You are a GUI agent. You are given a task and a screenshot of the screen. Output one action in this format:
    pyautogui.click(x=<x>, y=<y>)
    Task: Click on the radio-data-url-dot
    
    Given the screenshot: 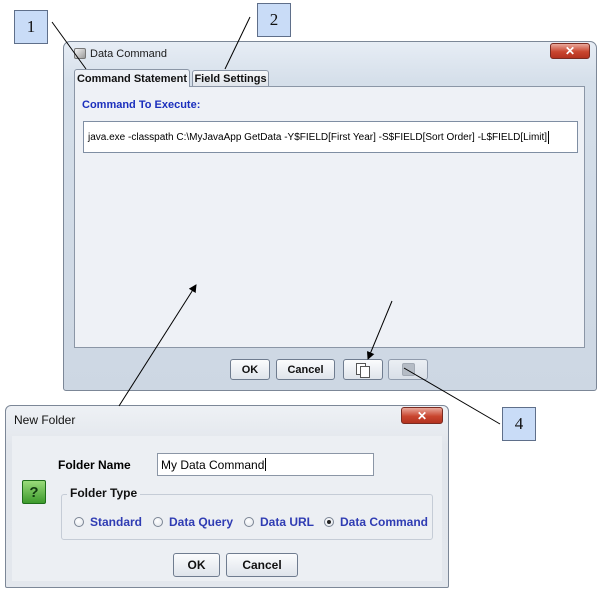 What is the action you would take?
    pyautogui.click(x=249, y=522)
    